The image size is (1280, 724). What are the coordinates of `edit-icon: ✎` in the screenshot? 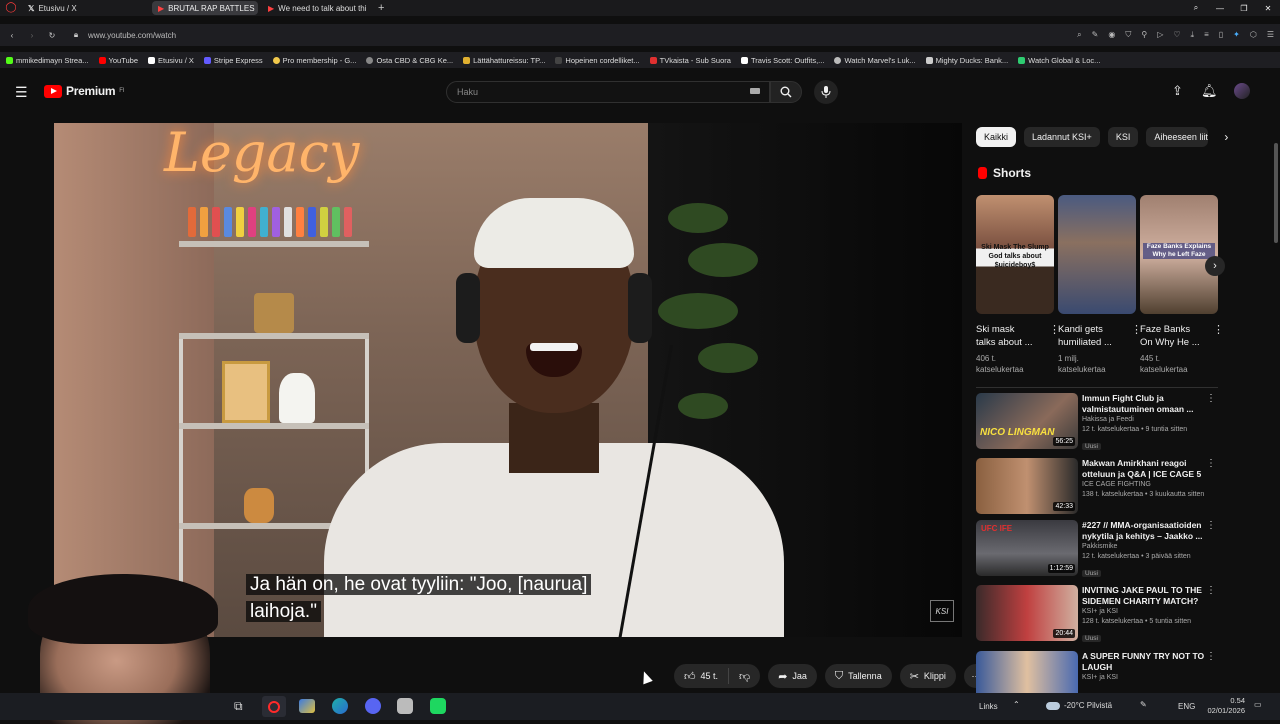 It's located at (1095, 35).